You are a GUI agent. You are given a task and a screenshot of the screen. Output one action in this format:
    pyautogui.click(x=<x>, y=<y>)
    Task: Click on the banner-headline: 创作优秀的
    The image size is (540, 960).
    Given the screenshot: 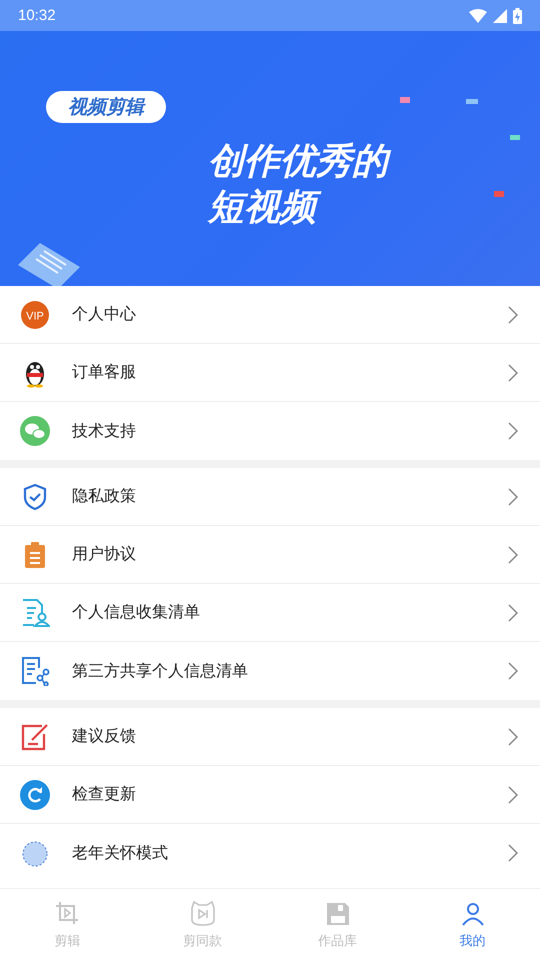 What is the action you would take?
    pyautogui.click(x=301, y=162)
    